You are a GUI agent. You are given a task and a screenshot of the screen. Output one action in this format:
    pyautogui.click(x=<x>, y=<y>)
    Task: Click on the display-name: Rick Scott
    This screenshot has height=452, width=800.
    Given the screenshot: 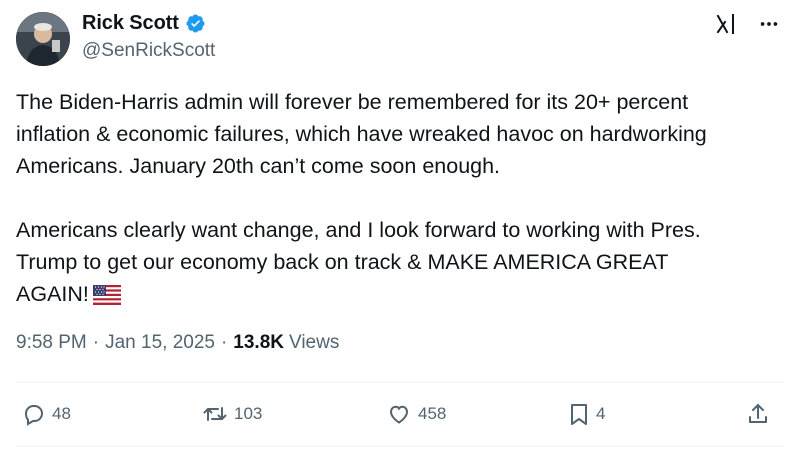 What is the action you would take?
    pyautogui.click(x=130, y=23)
    